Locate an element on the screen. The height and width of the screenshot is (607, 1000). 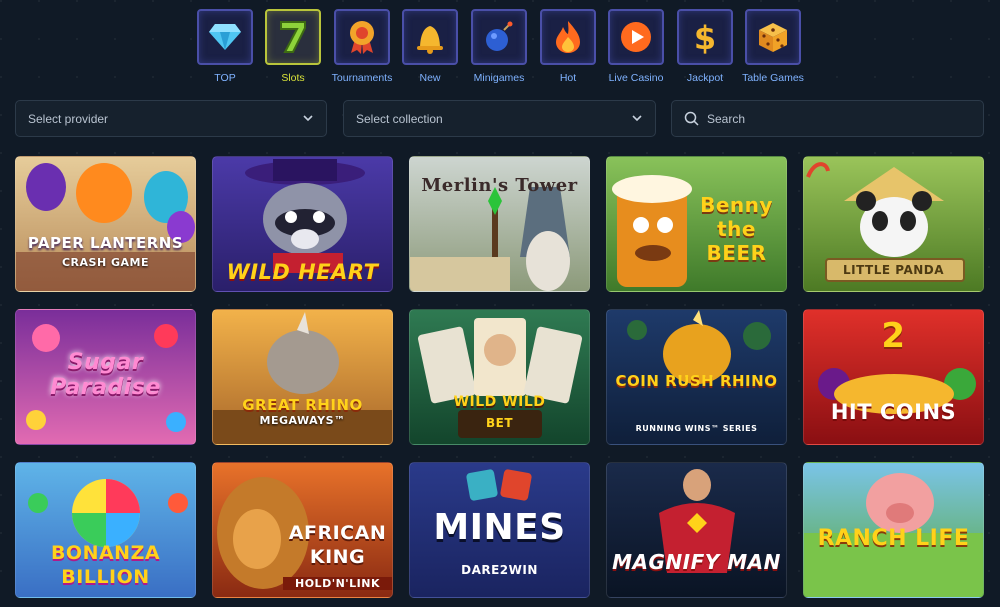
collection-select: Select collection is located at coordinates (499, 118).